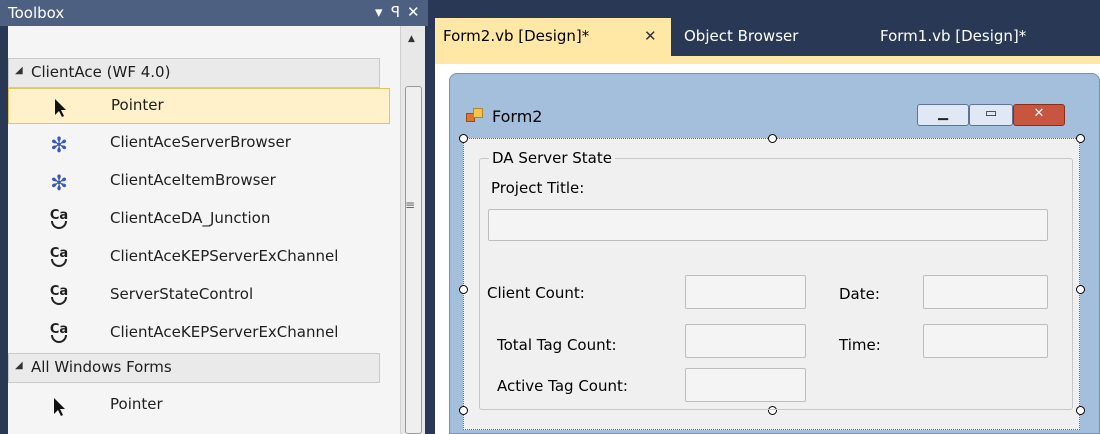 The height and width of the screenshot is (434, 1100). I want to click on active-tag-count-field, so click(745, 385).